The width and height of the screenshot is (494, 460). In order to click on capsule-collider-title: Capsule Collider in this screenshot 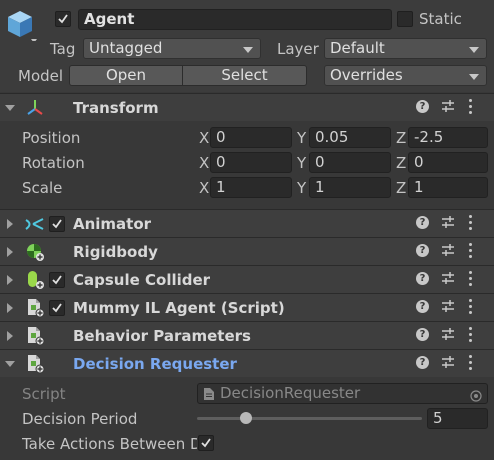, I will do `click(142, 280)`.